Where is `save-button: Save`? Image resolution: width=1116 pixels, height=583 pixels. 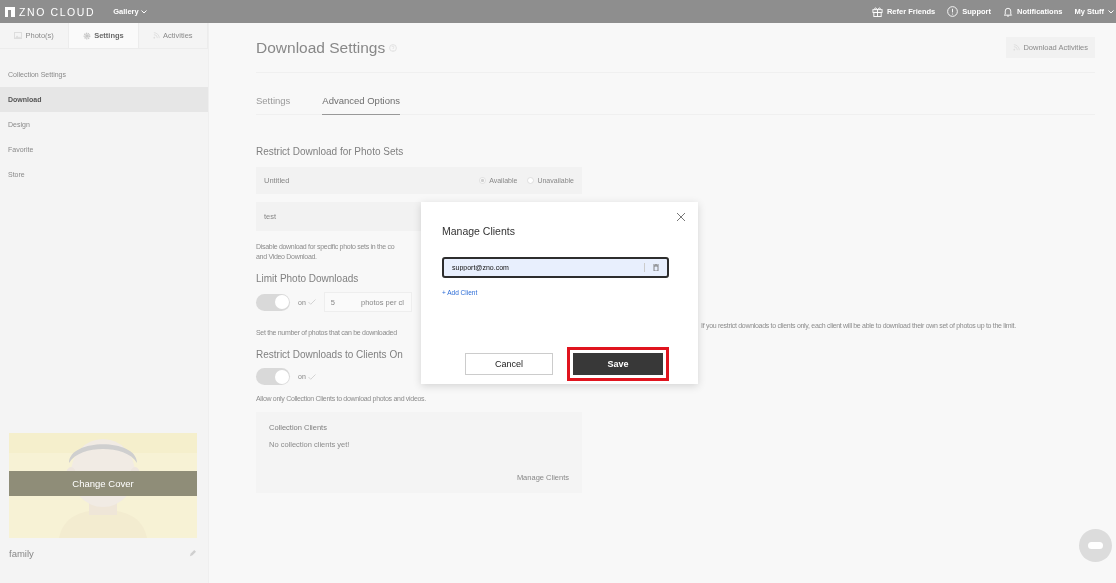 save-button: Save is located at coordinates (618, 364).